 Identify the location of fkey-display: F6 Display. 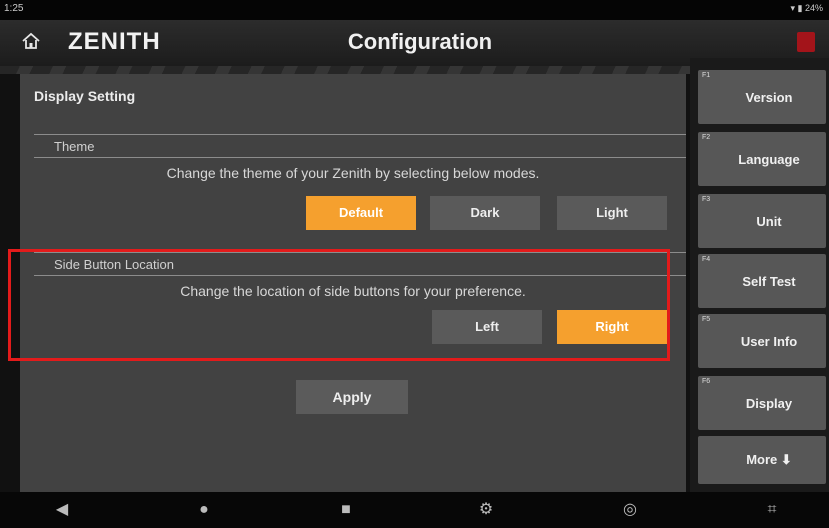
(762, 403).